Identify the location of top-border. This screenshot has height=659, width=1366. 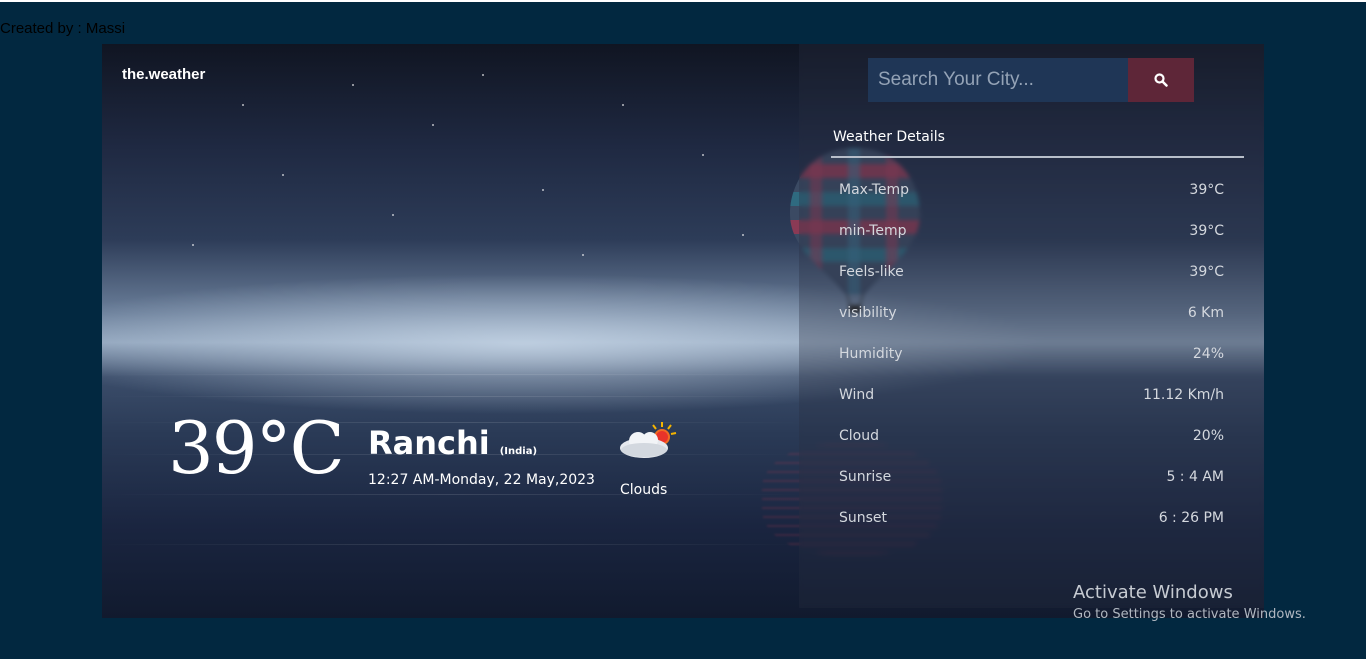
(683, 1).